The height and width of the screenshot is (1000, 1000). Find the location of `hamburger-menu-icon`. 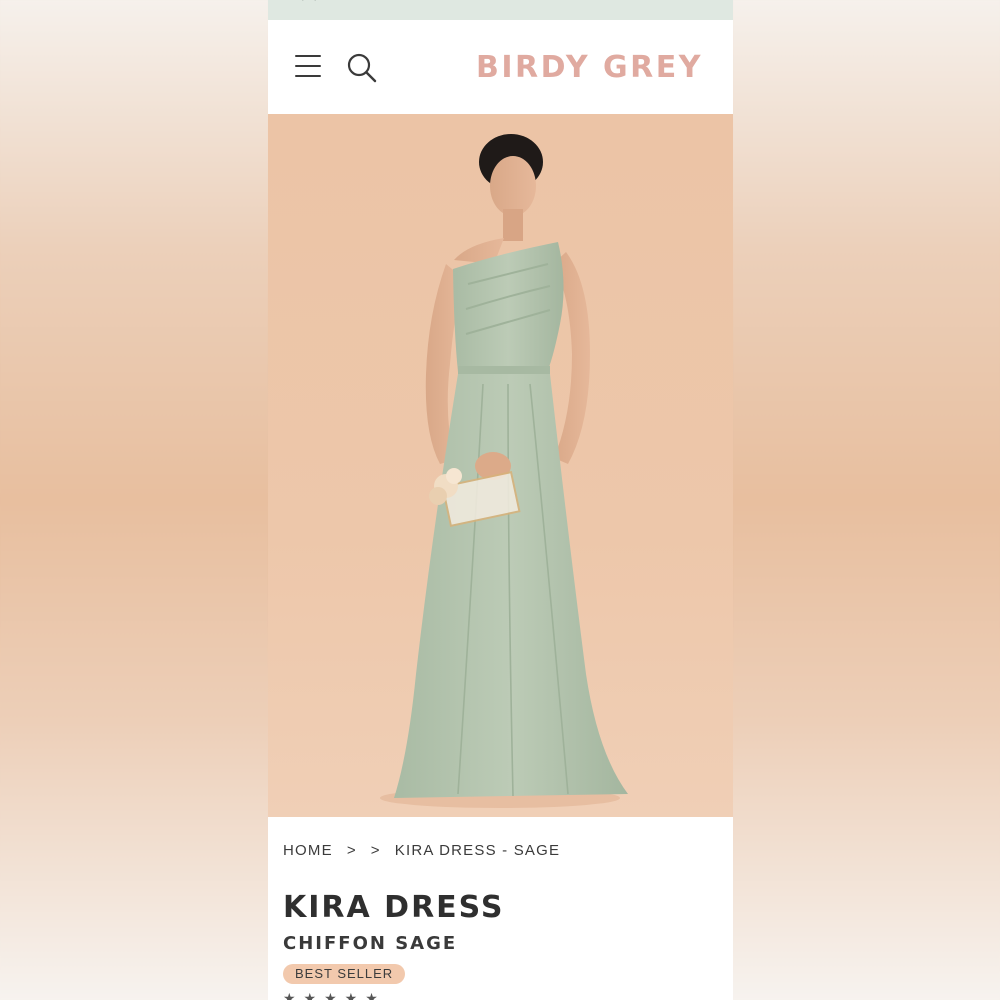

hamburger-menu-icon is located at coordinates (308, 66).